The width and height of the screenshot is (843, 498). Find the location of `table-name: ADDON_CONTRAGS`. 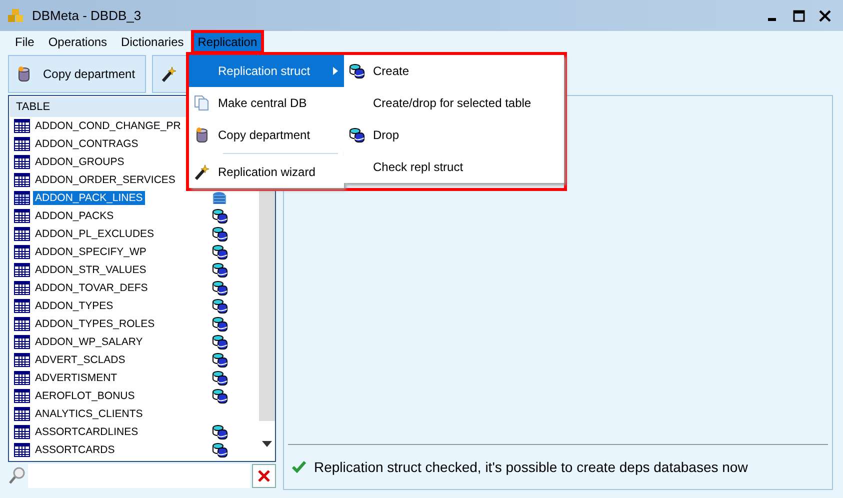

table-name: ADDON_CONTRAGS is located at coordinates (86, 144).